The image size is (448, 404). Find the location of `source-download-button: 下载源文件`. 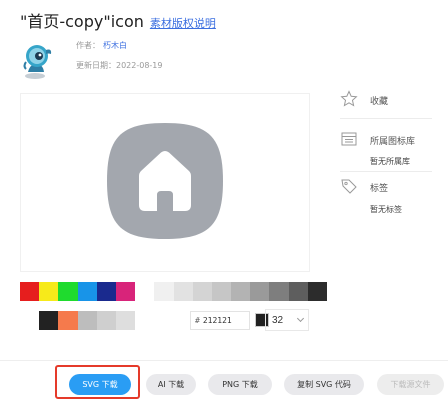

source-download-button: 下载源文件 is located at coordinates (410, 384).